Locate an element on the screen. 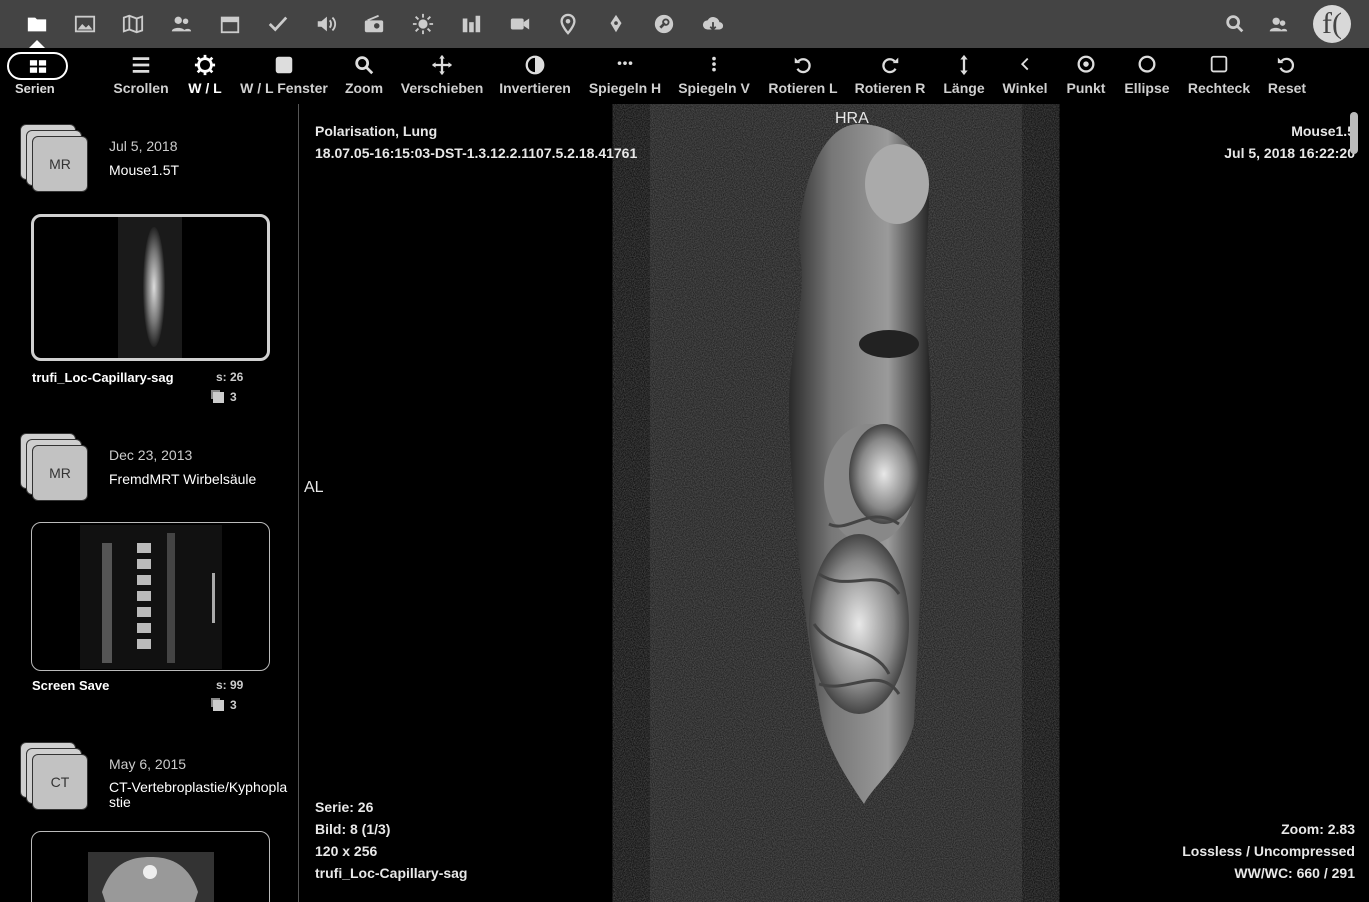 The image size is (1369, 902). tool-label: Spiegeln V is located at coordinates (714, 88).